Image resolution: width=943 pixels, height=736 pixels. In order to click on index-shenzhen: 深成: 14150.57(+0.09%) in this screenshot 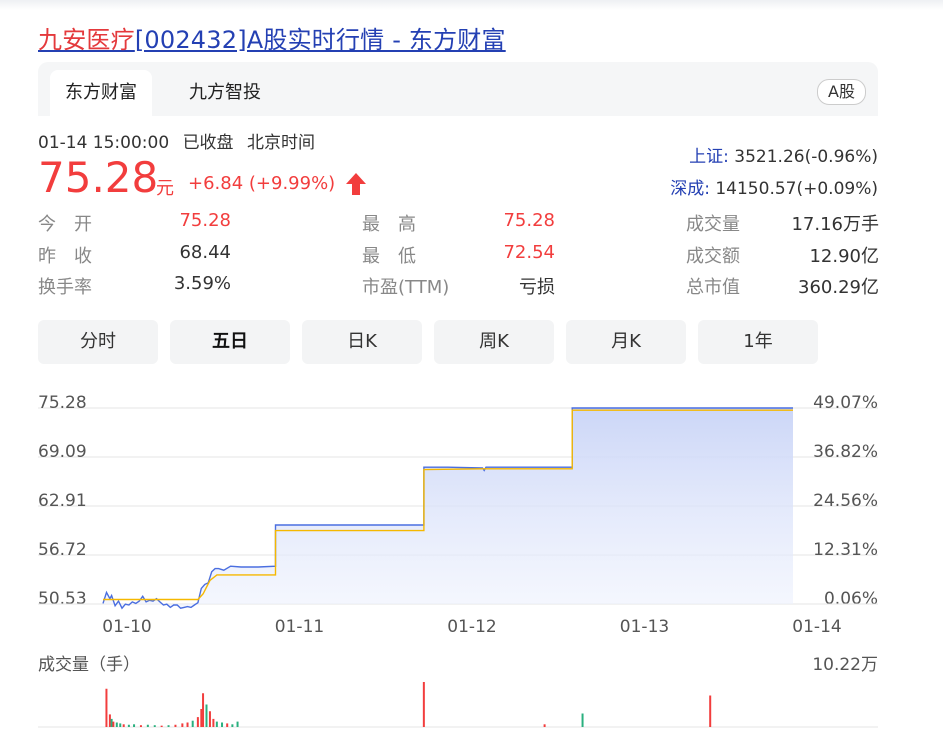, I will do `click(774, 186)`.